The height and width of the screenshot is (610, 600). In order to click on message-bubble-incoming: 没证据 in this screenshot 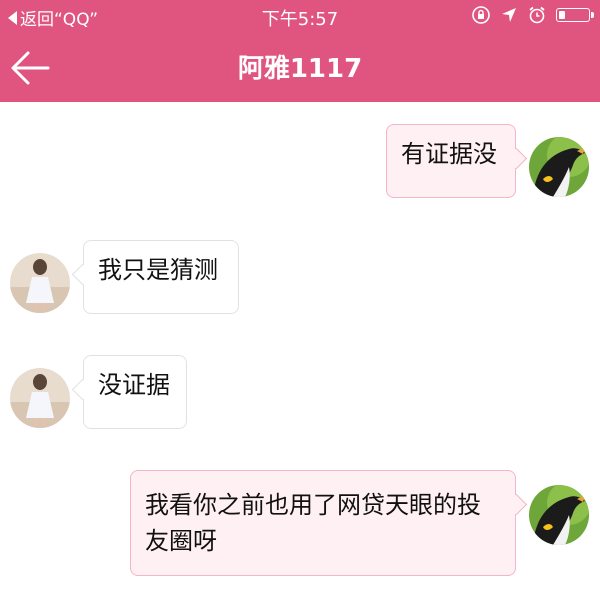, I will do `click(135, 392)`.